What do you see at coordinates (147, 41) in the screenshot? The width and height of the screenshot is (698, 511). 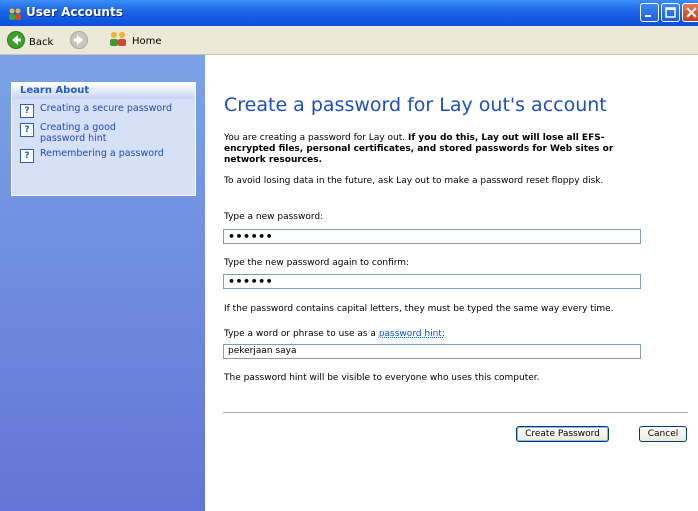 I see `home-label: Home` at bounding box center [147, 41].